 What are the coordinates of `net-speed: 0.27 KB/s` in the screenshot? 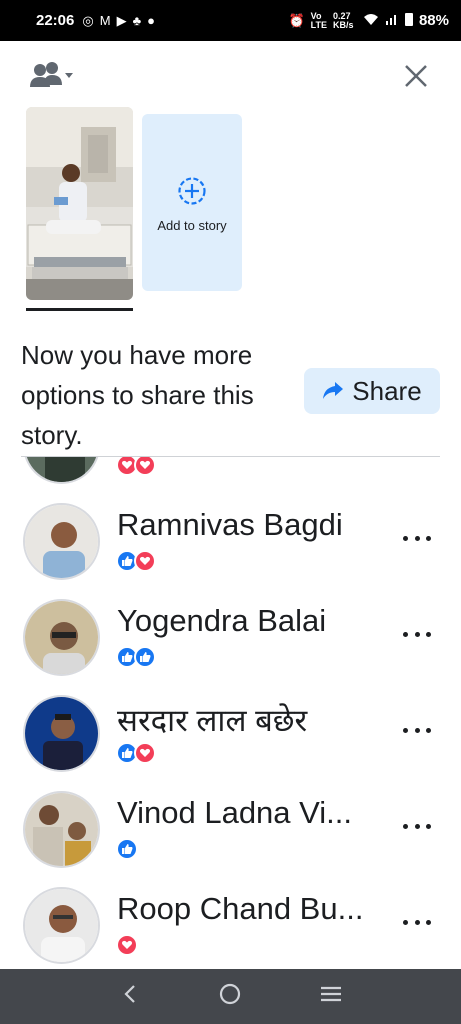 It's located at (343, 20).